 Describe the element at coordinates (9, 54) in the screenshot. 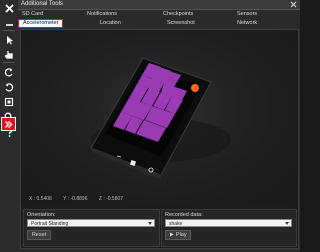

I see `touch-icon` at that location.